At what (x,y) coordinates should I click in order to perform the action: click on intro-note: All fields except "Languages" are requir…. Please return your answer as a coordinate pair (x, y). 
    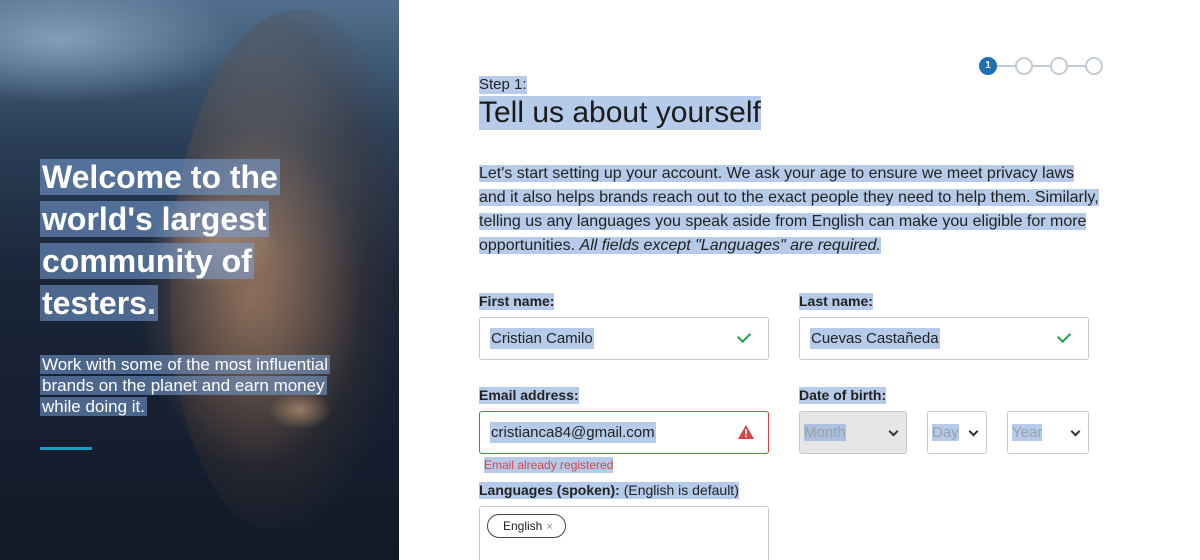
    Looking at the image, I should click on (730, 245).